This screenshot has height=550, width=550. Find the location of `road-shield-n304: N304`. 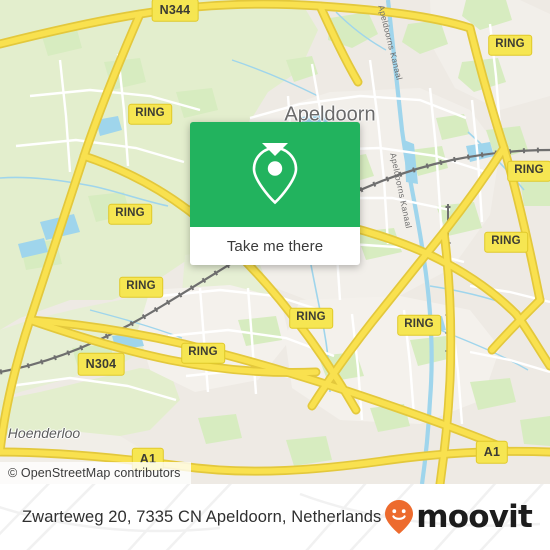

road-shield-n304: N304 is located at coordinates (101, 364).